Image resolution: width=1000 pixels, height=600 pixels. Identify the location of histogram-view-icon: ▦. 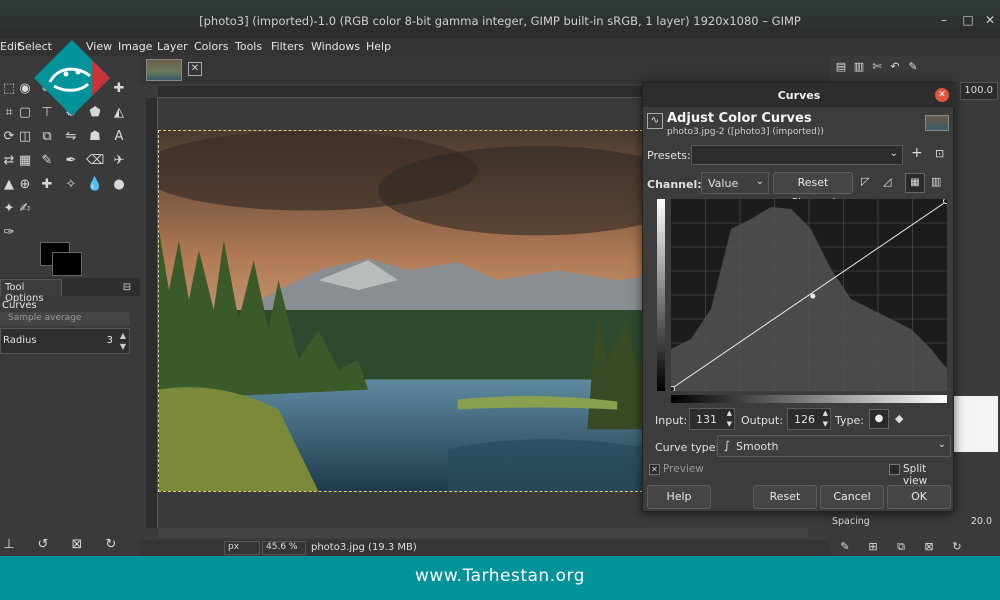
(915, 183).